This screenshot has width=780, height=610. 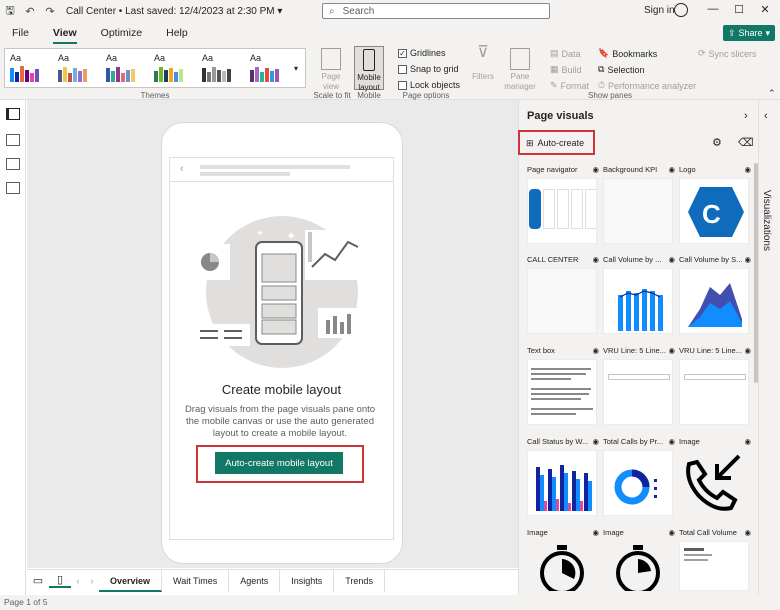 What do you see at coordinates (483, 63) in the screenshot?
I see `filters-button: ⊽ Filters` at bounding box center [483, 63].